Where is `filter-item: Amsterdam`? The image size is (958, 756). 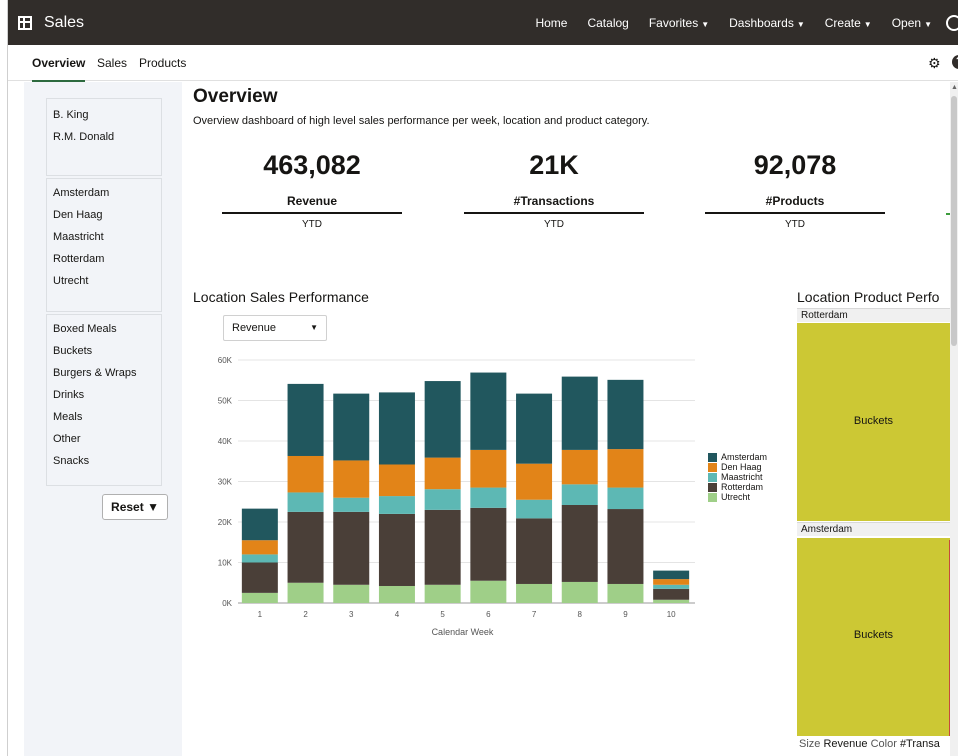 filter-item: Amsterdam is located at coordinates (81, 193).